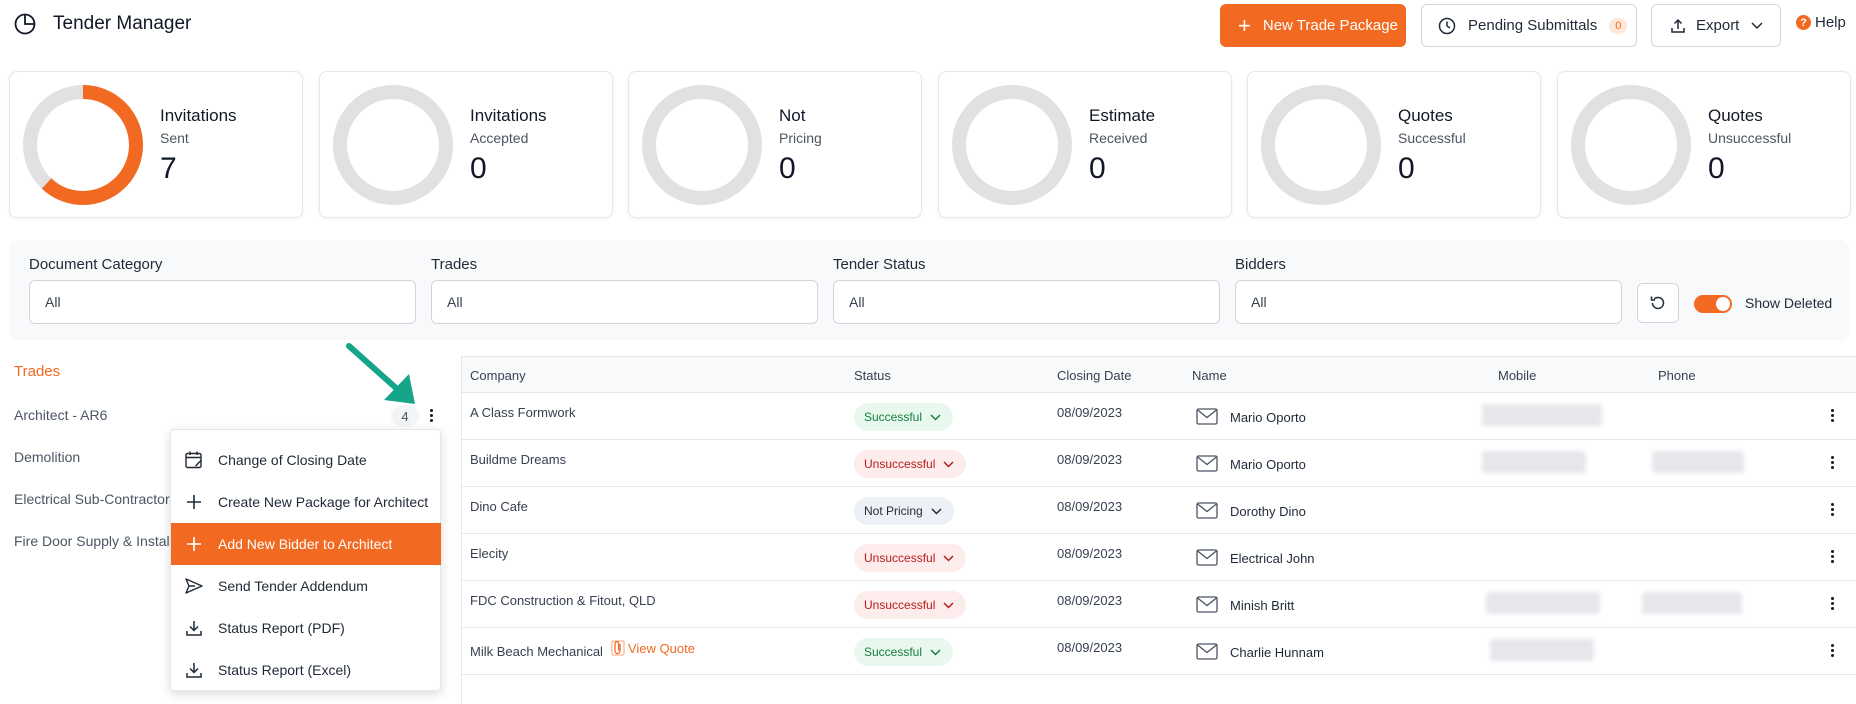 The width and height of the screenshot is (1856, 704). I want to click on toggle-knob, so click(1723, 304).